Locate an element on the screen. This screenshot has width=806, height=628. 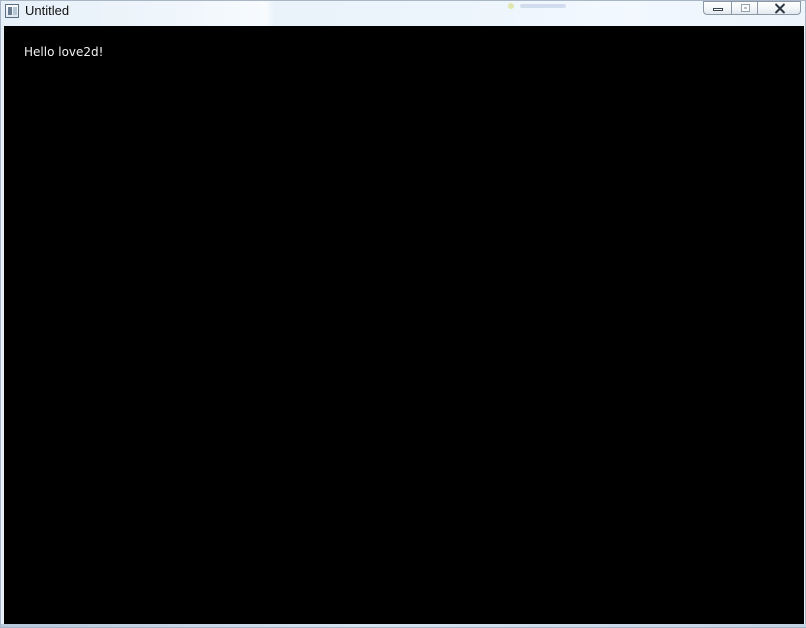
window-title: Untitled is located at coordinates (47, 10).